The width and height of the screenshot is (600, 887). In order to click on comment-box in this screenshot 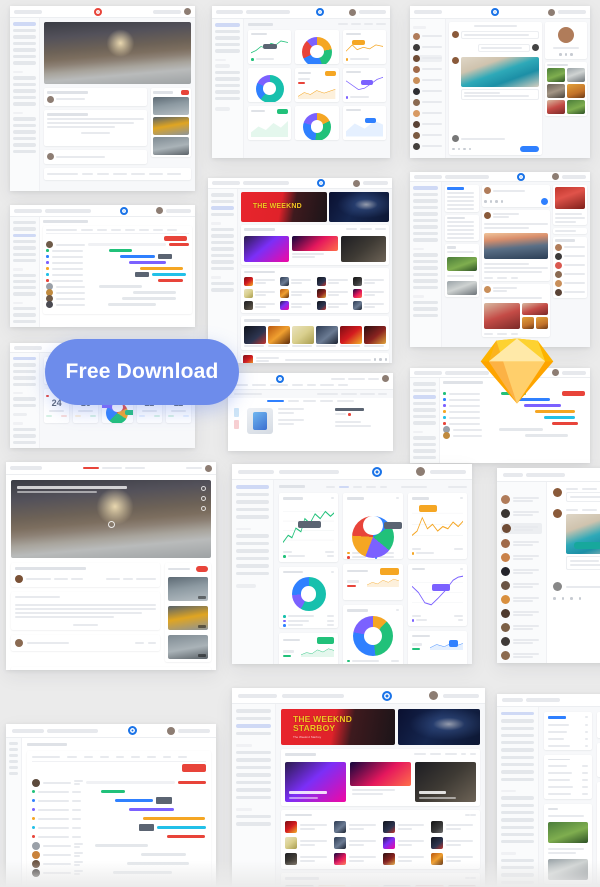, I will do `click(85, 642)`.